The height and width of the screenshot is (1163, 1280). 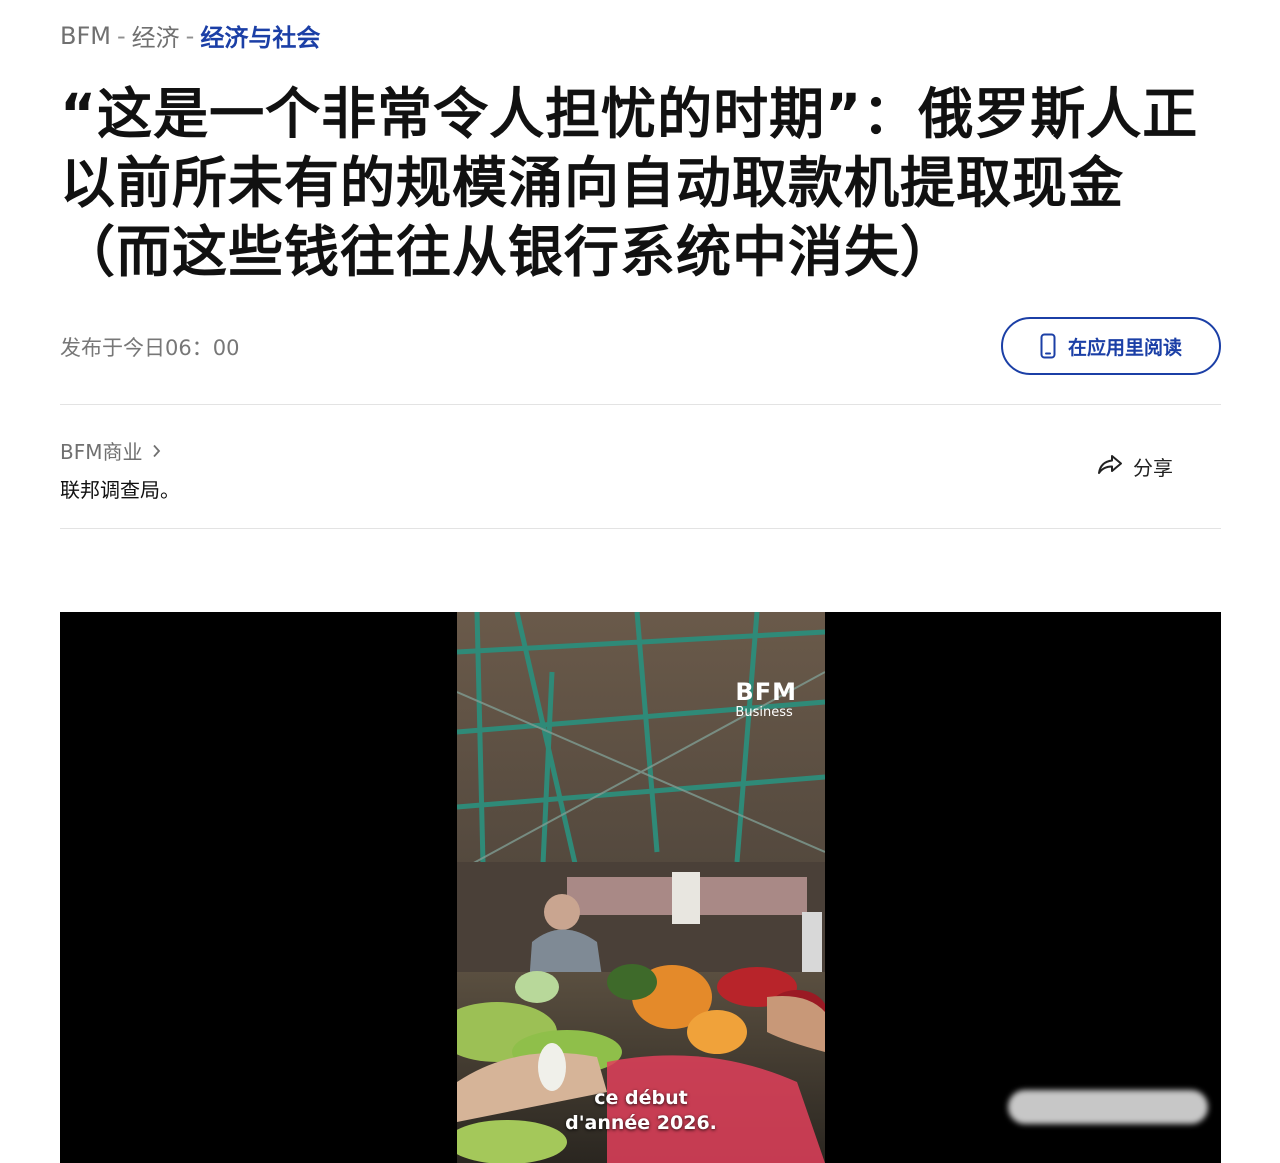 I want to click on breadcrumb-item-economy-society: 经济与社会, so click(x=260, y=35).